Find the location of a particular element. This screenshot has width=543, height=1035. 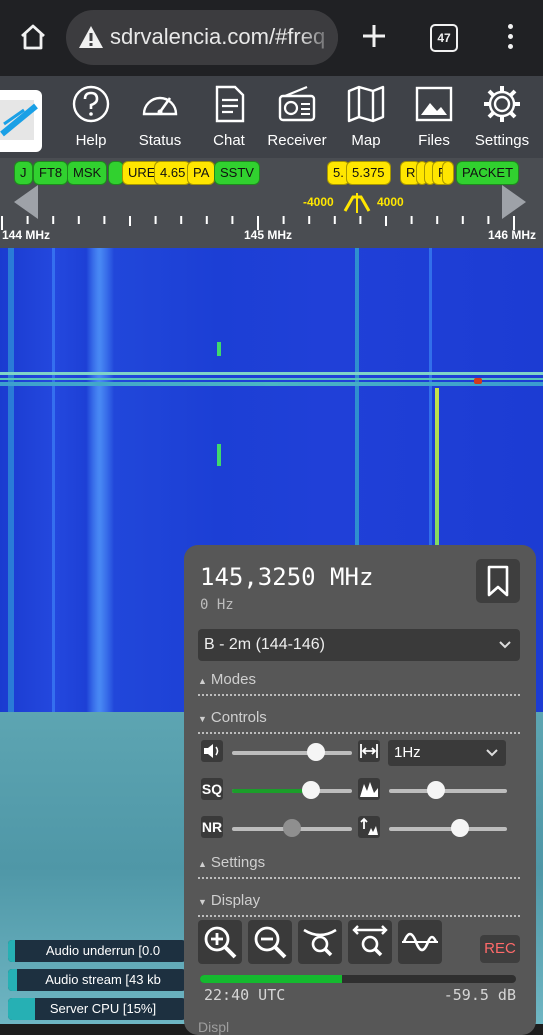

zoom-reset-icon is located at coordinates (370, 941).